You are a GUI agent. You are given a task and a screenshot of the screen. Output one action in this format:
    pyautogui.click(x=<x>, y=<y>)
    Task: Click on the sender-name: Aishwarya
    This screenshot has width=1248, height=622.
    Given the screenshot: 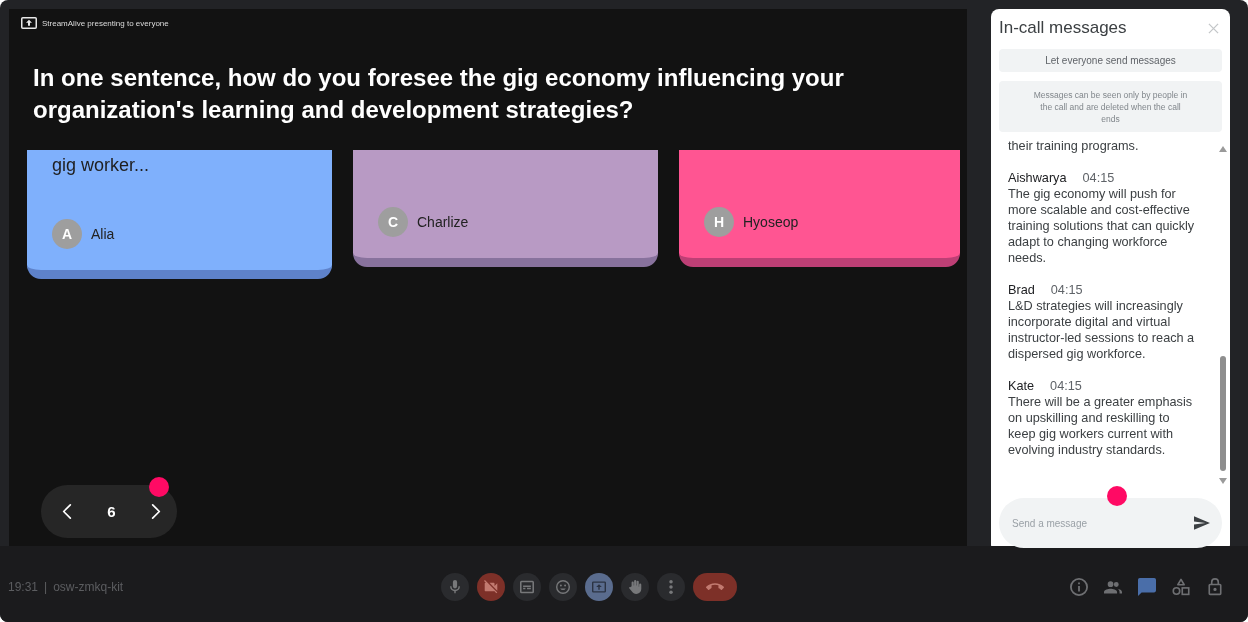 What is the action you would take?
    pyautogui.click(x=1037, y=178)
    